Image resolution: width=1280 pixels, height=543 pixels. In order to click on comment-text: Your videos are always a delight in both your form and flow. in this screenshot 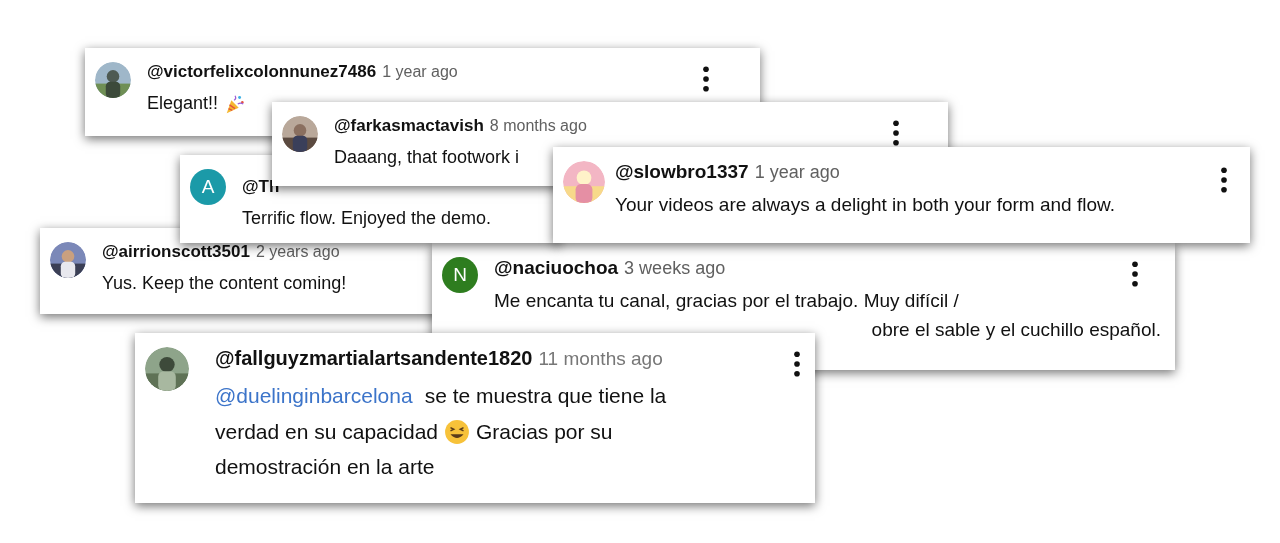, I will do `click(865, 205)`.